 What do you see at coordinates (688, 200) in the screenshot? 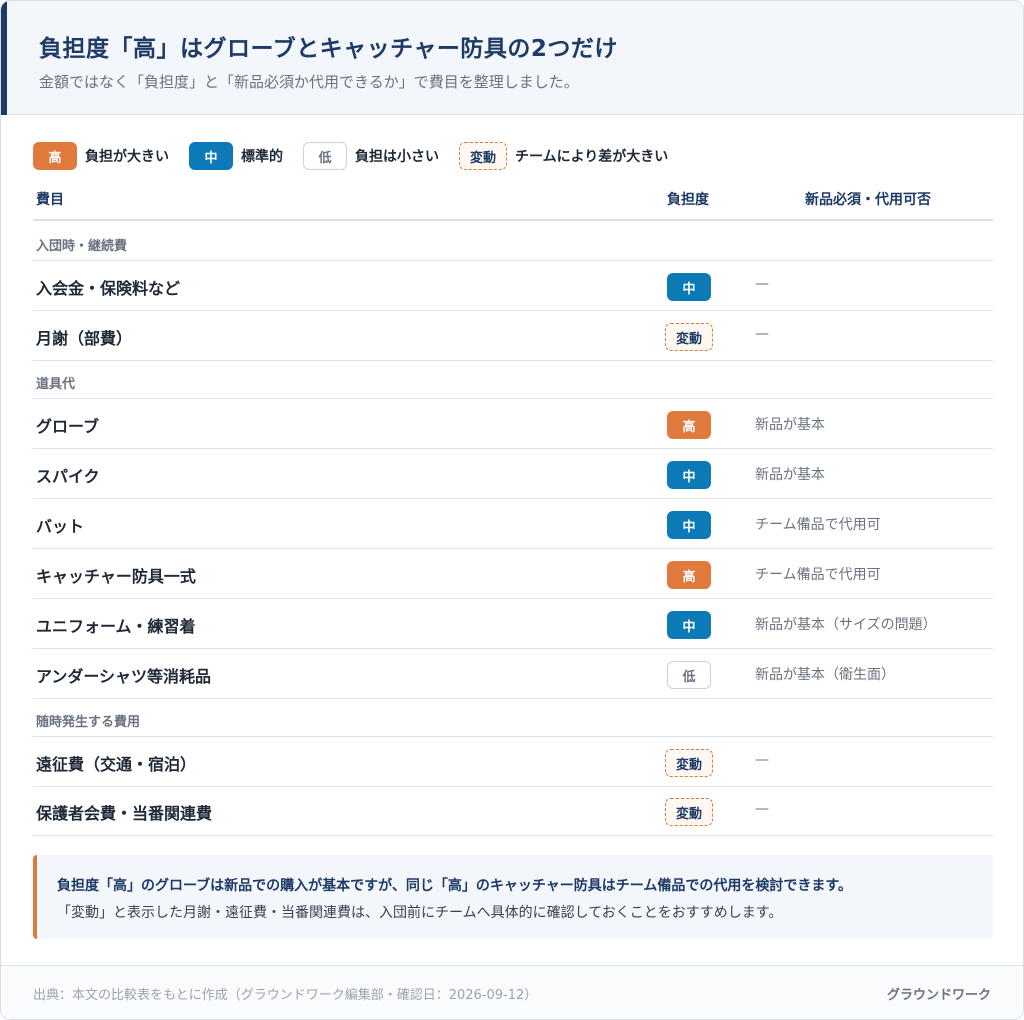
I see `column-header-burden: 負担度` at bounding box center [688, 200].